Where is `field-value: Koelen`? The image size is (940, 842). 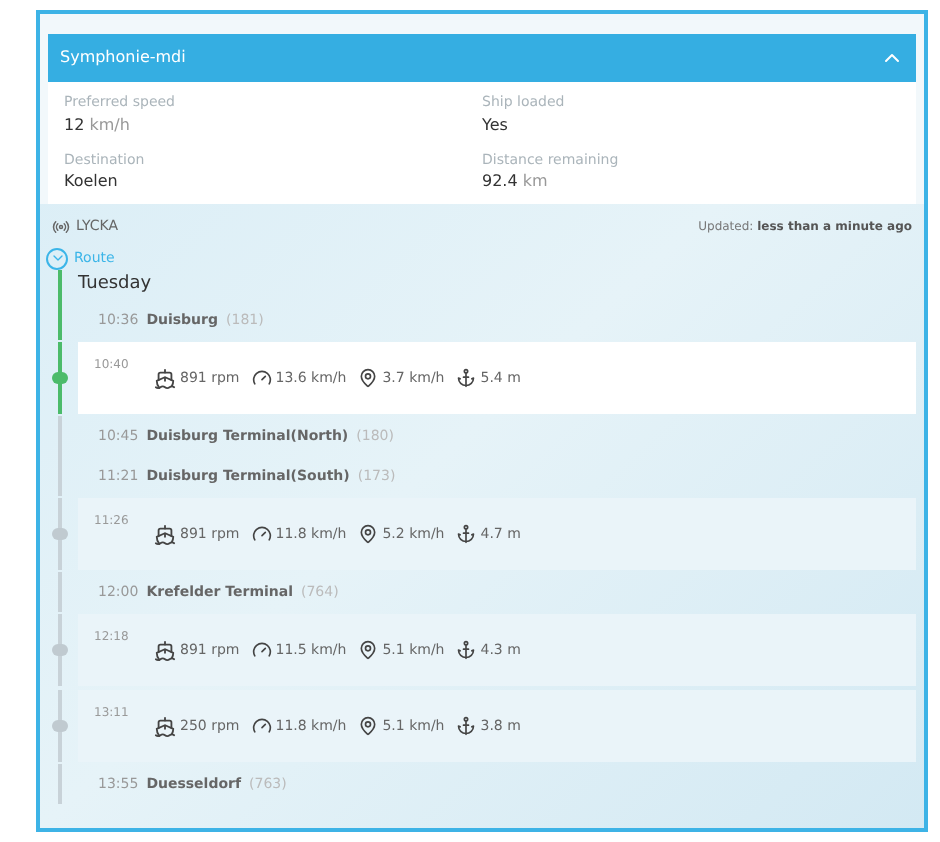 field-value: Koelen is located at coordinates (91, 182).